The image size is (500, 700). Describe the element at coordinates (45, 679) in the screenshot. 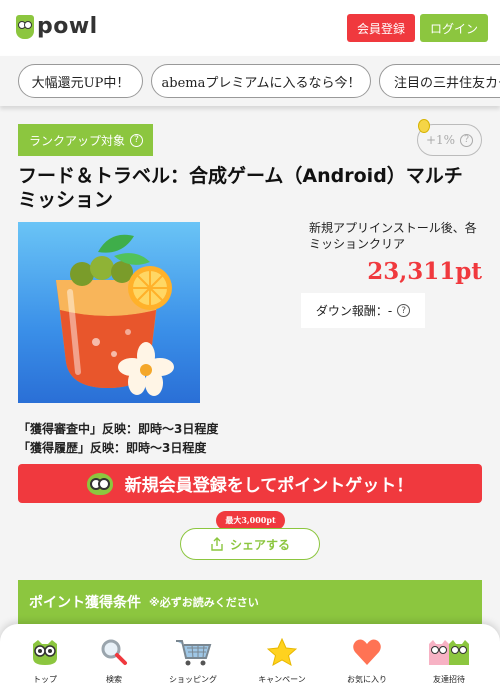

I see `nav-label: トップ` at that location.